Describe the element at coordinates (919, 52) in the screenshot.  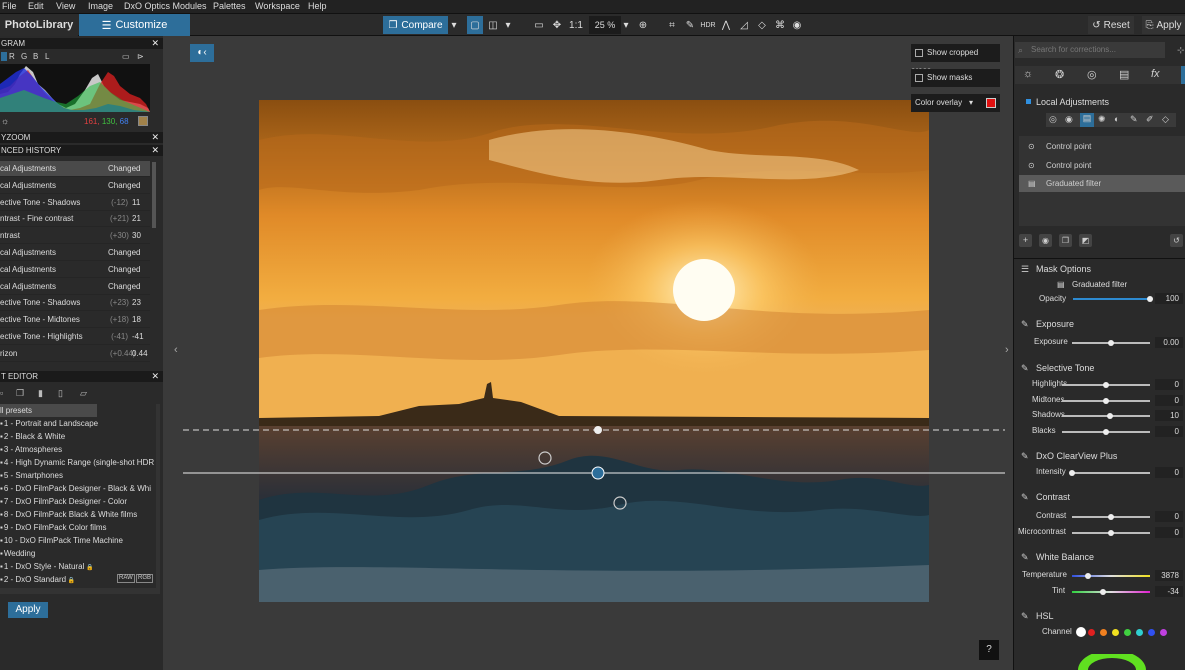
I see `cropped-checkbox` at that location.